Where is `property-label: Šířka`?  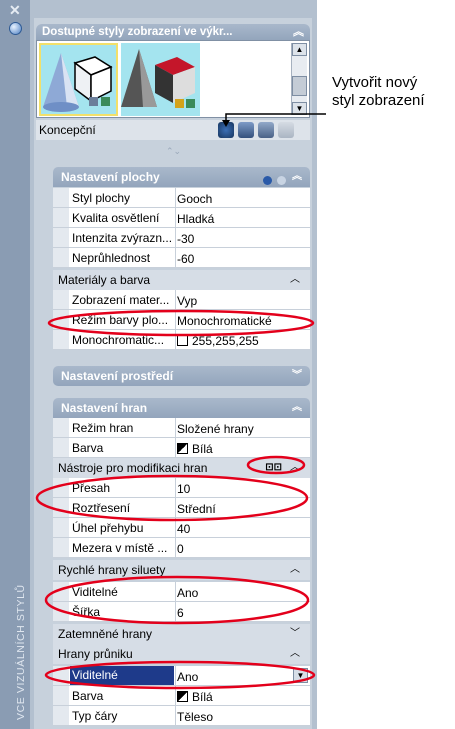
property-label: Šířka is located at coordinates (86, 612).